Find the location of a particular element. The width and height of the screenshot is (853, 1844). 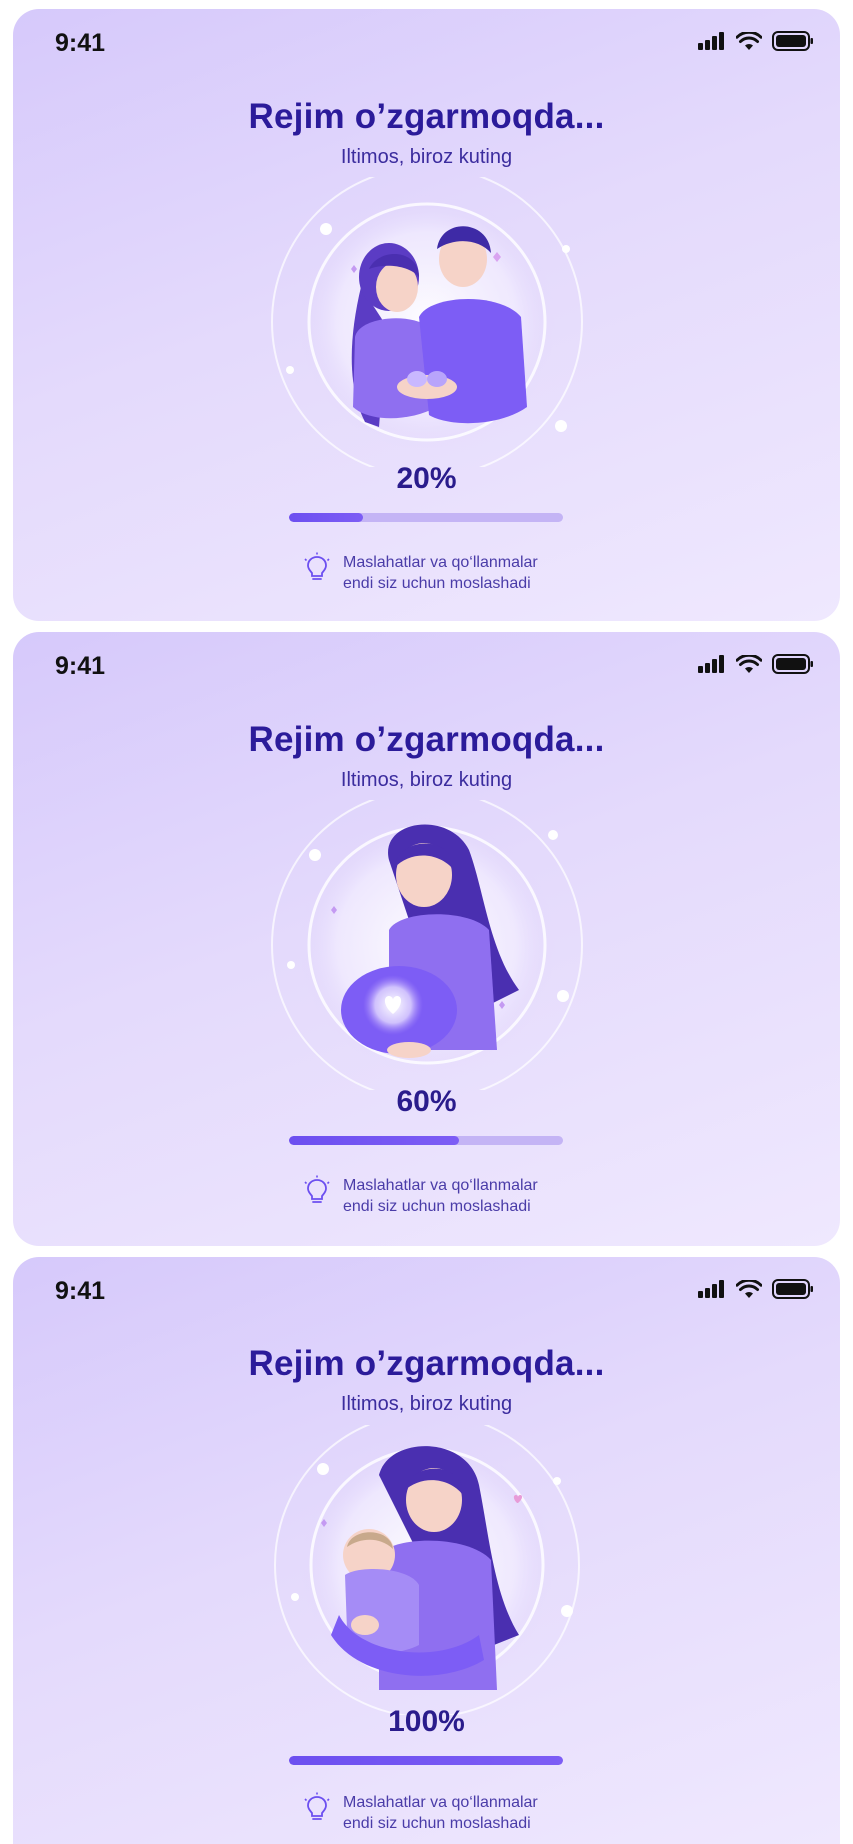

progress-percent: 20% is located at coordinates (426, 478).